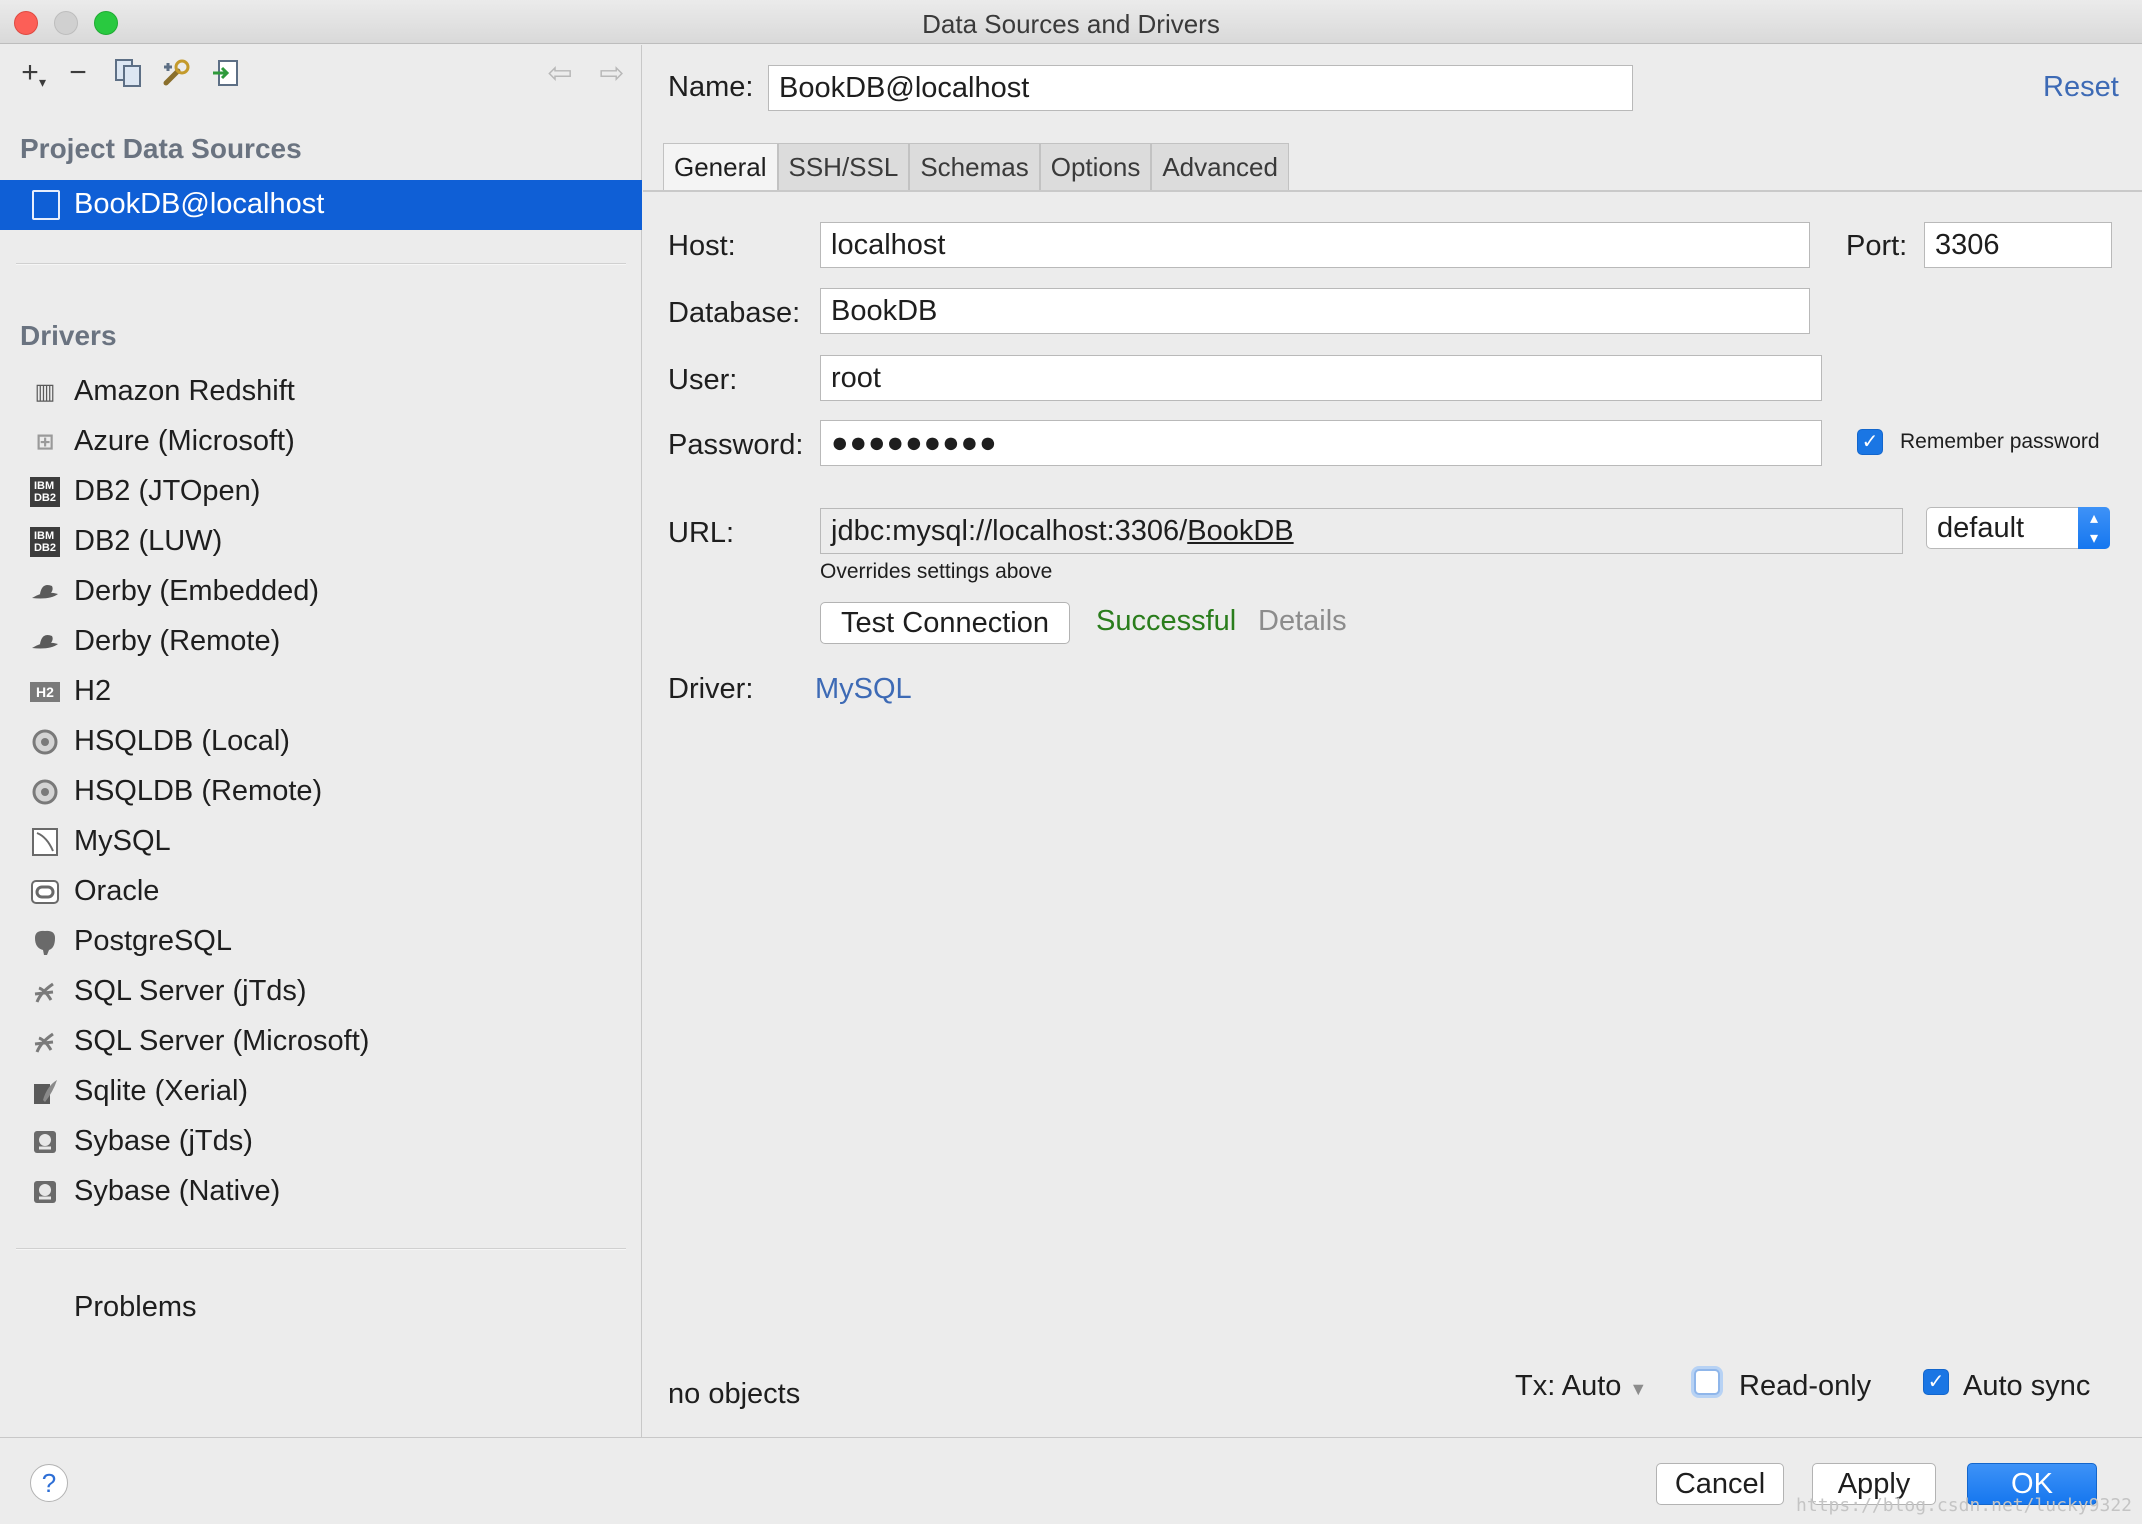 This screenshot has height=1524, width=2142. I want to click on overrides-note: Overrides settings above, so click(936, 571).